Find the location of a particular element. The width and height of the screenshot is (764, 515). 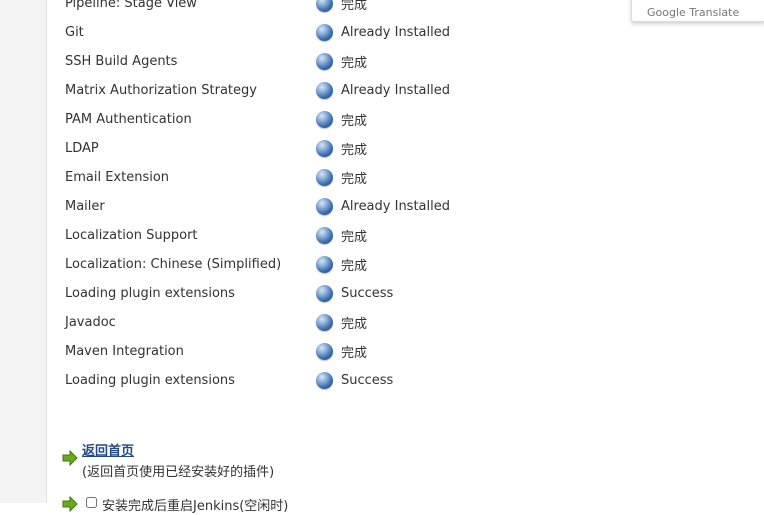

plugin-row: Git Already Installed is located at coordinates (325, 32).